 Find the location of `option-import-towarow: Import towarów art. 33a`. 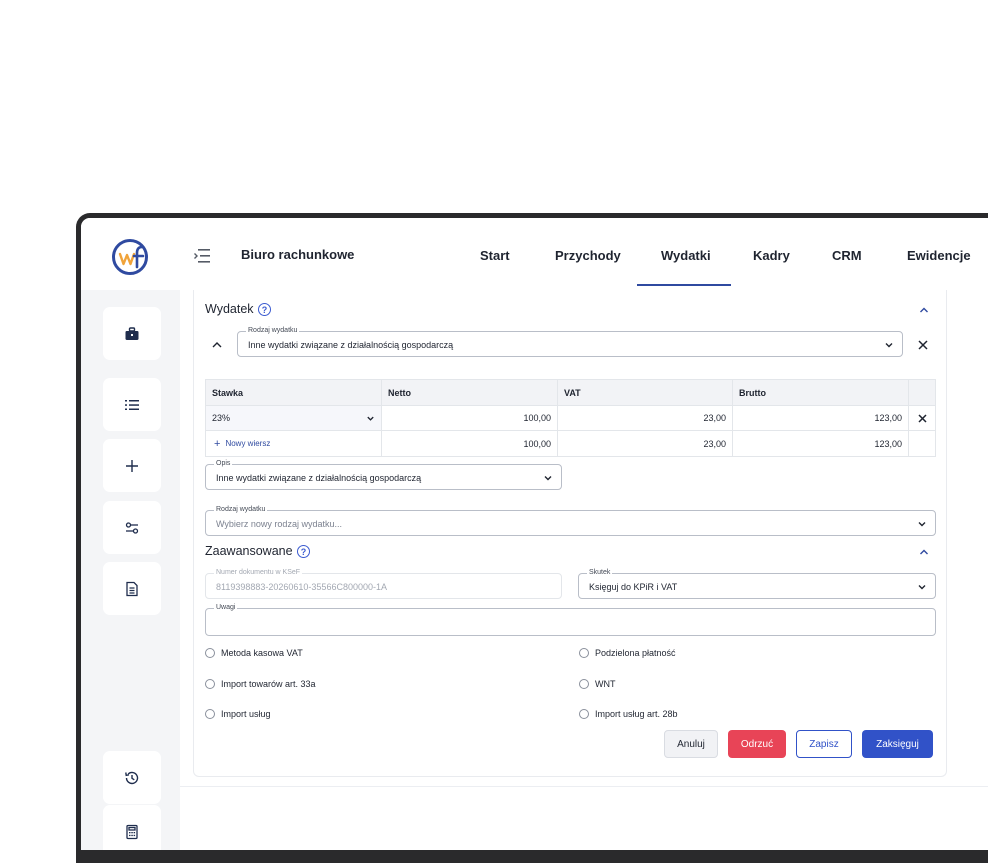

option-import-towarow: Import towarów art. 33a is located at coordinates (260, 684).